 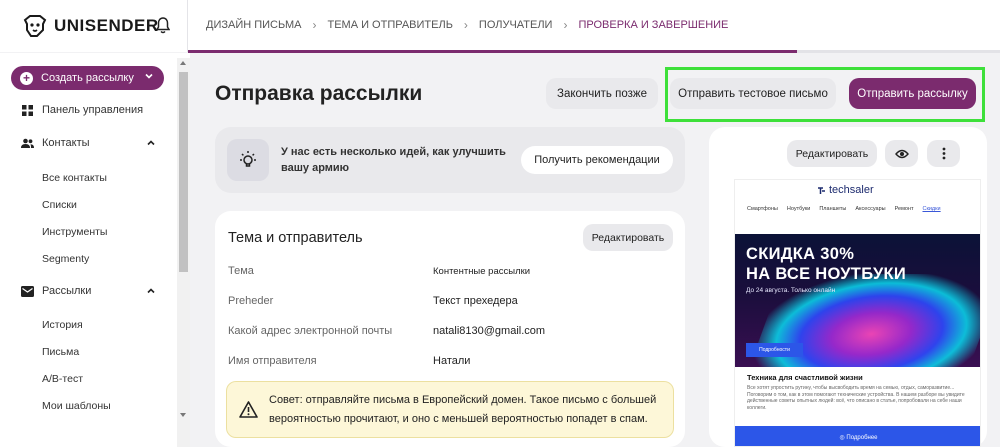 What do you see at coordinates (798, 209) in the screenshot?
I see `email-menu-item: Ноутбуки` at bounding box center [798, 209].